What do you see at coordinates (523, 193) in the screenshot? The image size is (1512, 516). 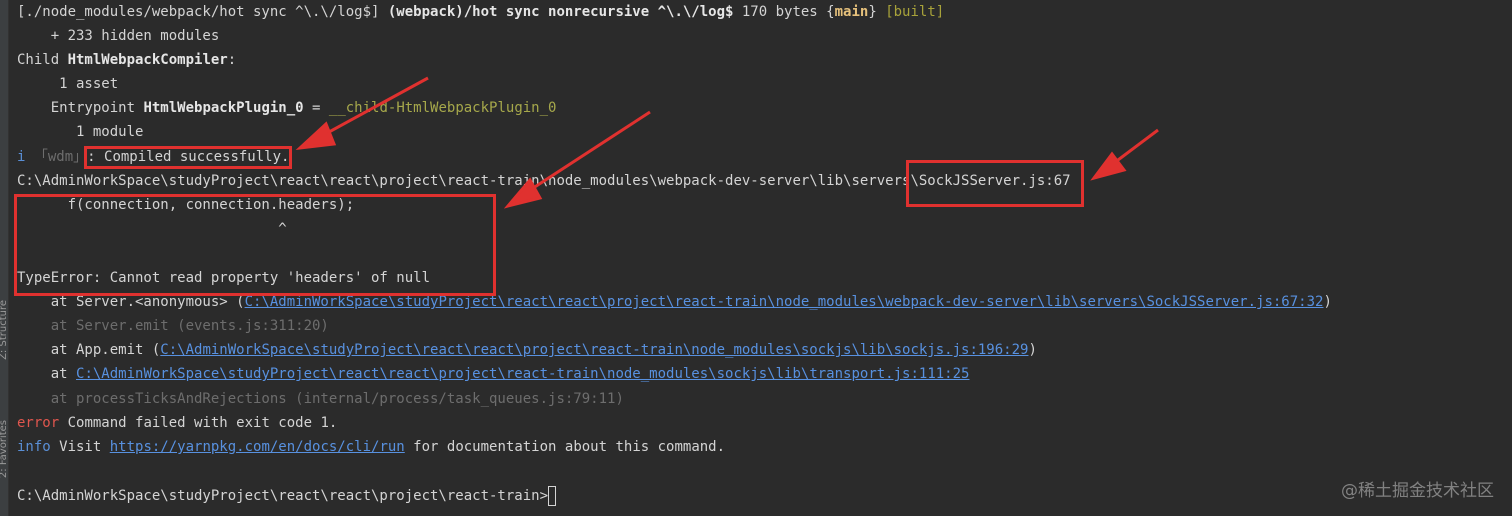 I see `annotation-arrow-2-head` at bounding box center [523, 193].